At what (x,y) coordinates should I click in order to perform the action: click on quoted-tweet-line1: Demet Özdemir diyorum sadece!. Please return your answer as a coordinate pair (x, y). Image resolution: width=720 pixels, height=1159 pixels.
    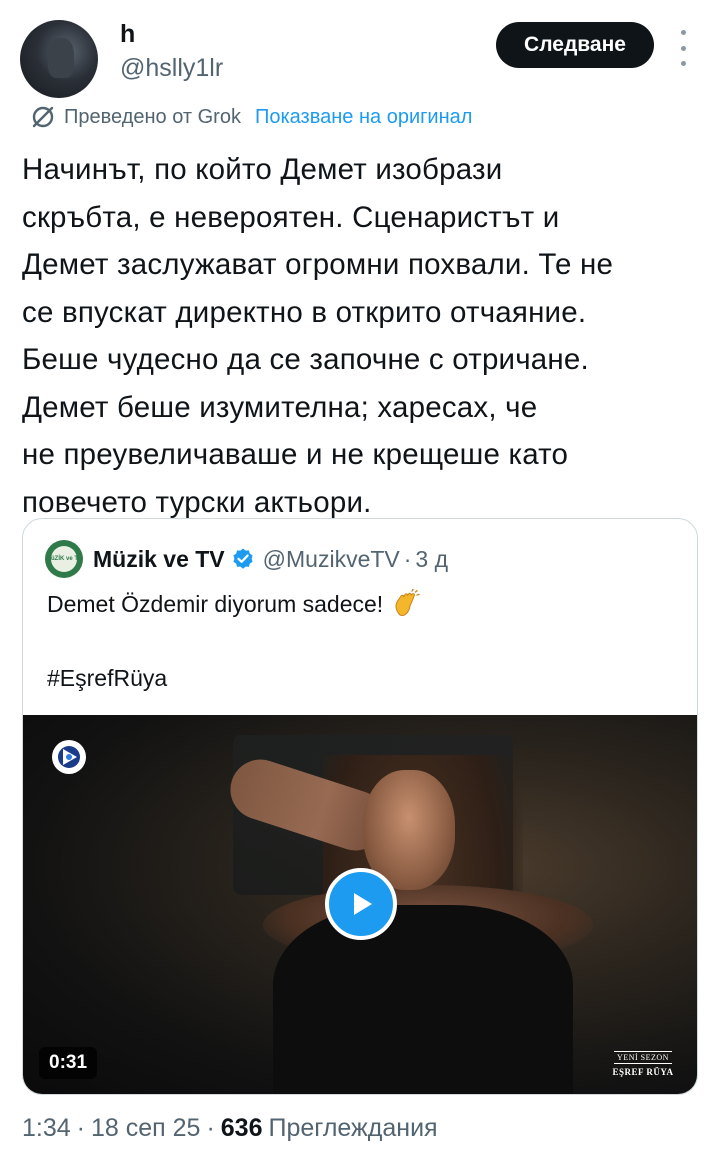
    Looking at the image, I should click on (215, 603).